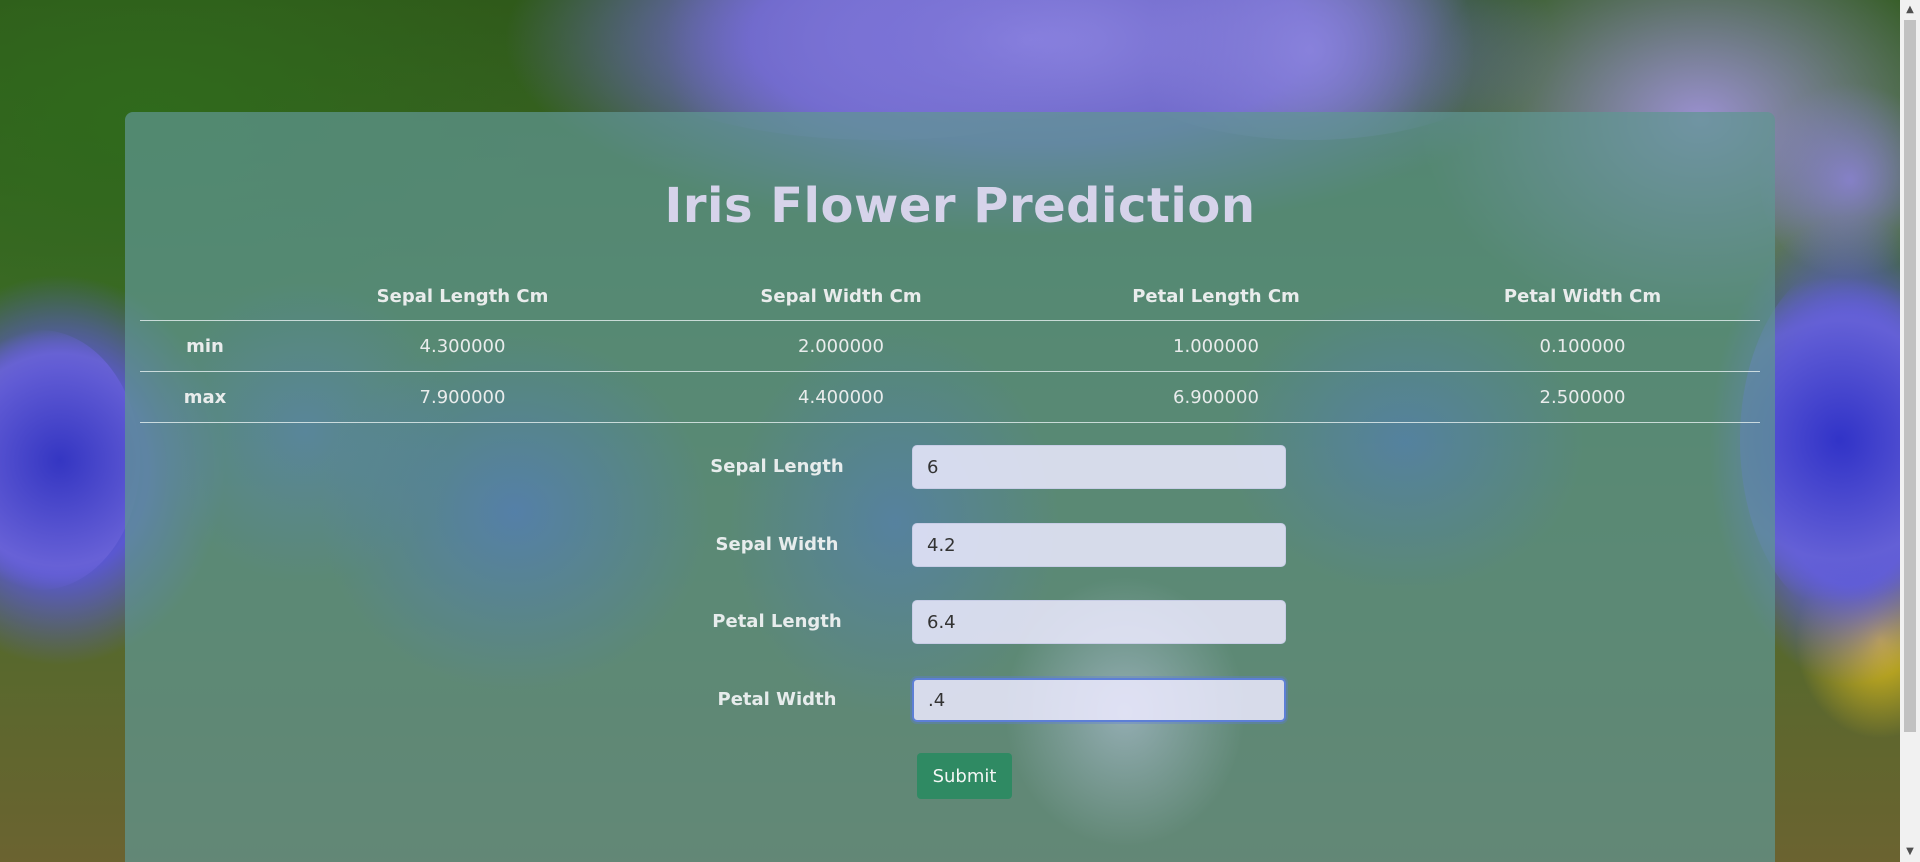 The width and height of the screenshot is (1920, 862). I want to click on table-cell: 2.000000, so click(841, 346).